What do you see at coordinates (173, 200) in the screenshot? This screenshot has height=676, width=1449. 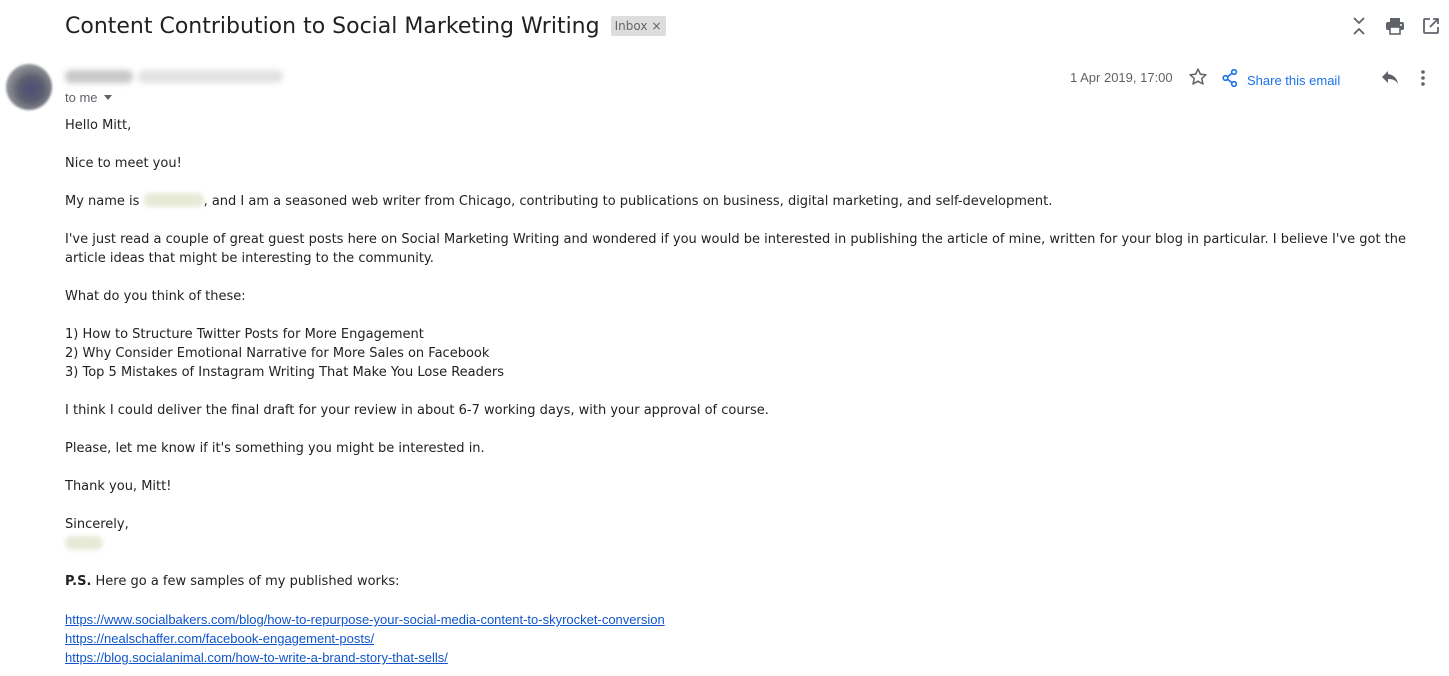 I see `name-redacted` at bounding box center [173, 200].